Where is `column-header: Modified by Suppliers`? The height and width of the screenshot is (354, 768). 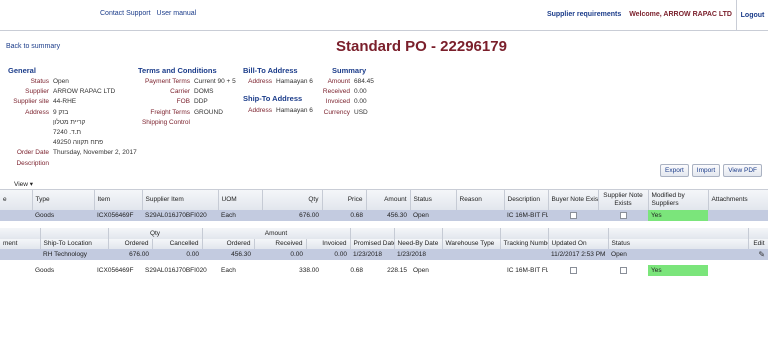
column-header: Modified by Suppliers is located at coordinates (678, 200).